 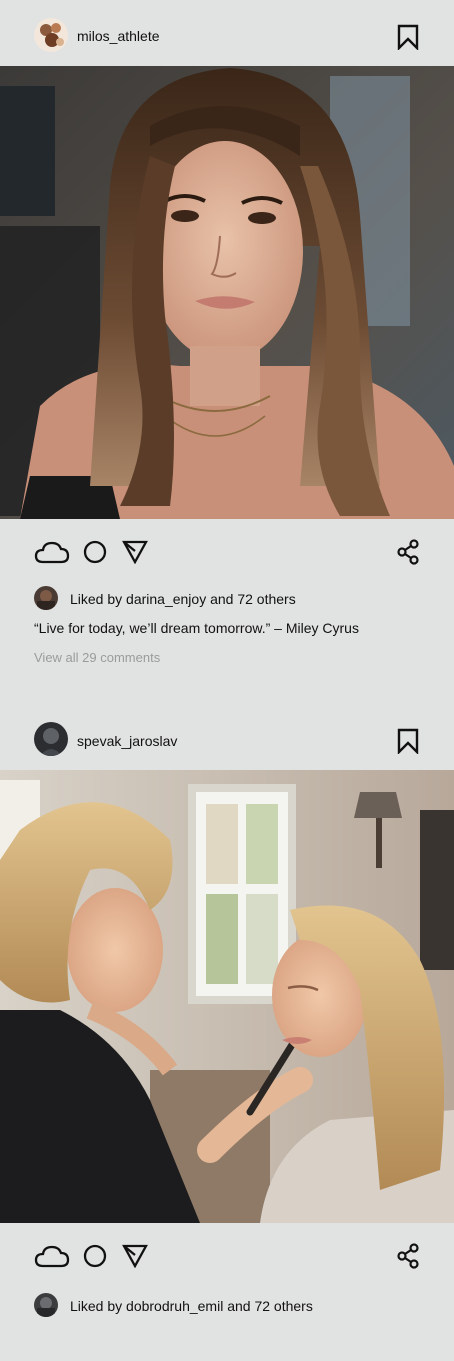 I want to click on liked-row: Liked by dobrodruh_emil and 72 others, so click(x=227, y=1306).